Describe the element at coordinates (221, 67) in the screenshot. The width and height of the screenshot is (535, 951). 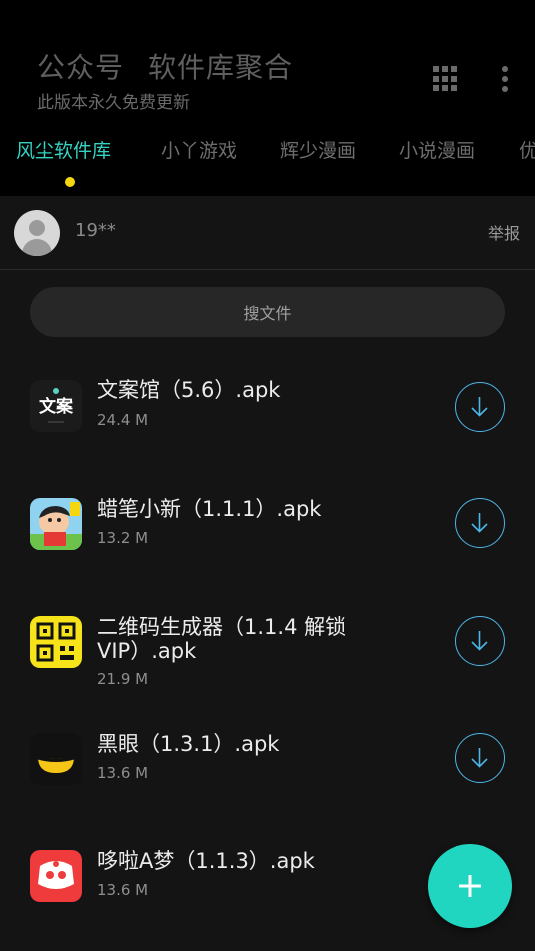
I see `title-part-name: 软件库聚合` at that location.